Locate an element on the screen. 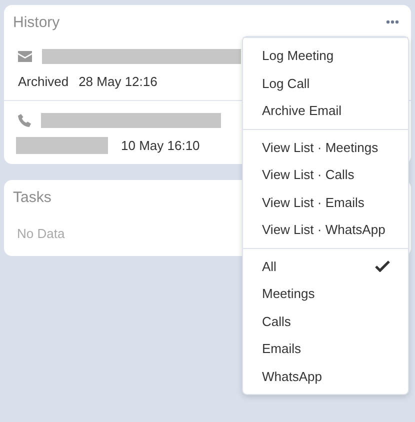 The width and height of the screenshot is (415, 422). date-text: 10 May 16:10 is located at coordinates (160, 145).